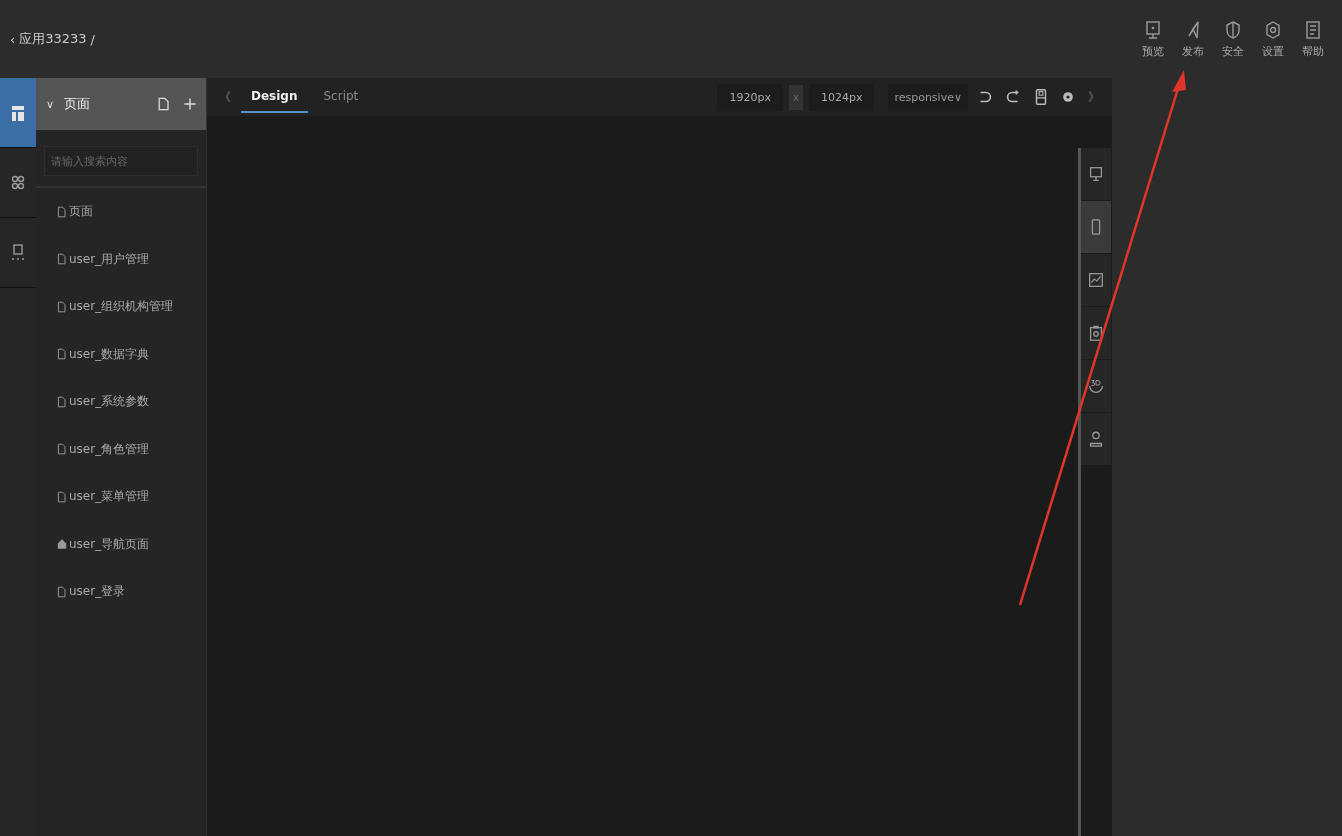  Describe the element at coordinates (121, 497) in the screenshot. I see `page-item: user_菜单管理` at that location.